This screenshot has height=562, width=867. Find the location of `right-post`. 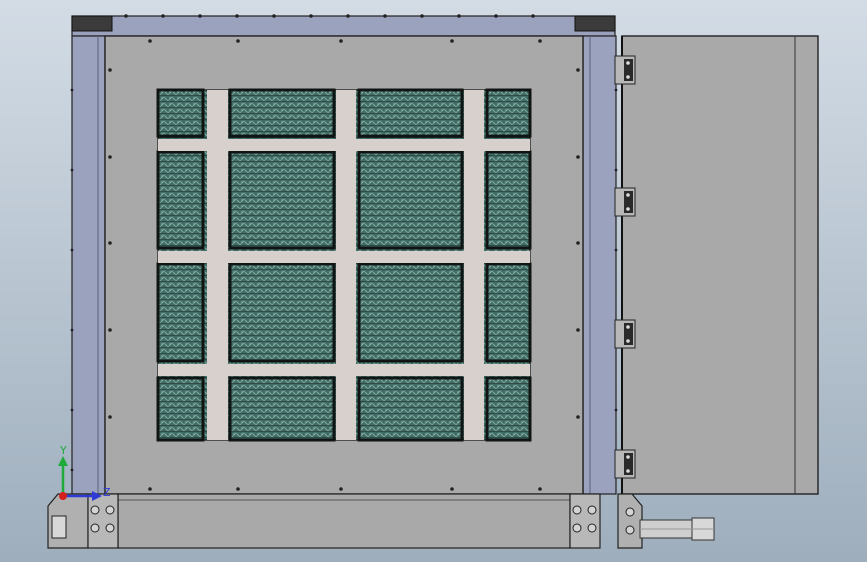

right-post is located at coordinates (599, 265).